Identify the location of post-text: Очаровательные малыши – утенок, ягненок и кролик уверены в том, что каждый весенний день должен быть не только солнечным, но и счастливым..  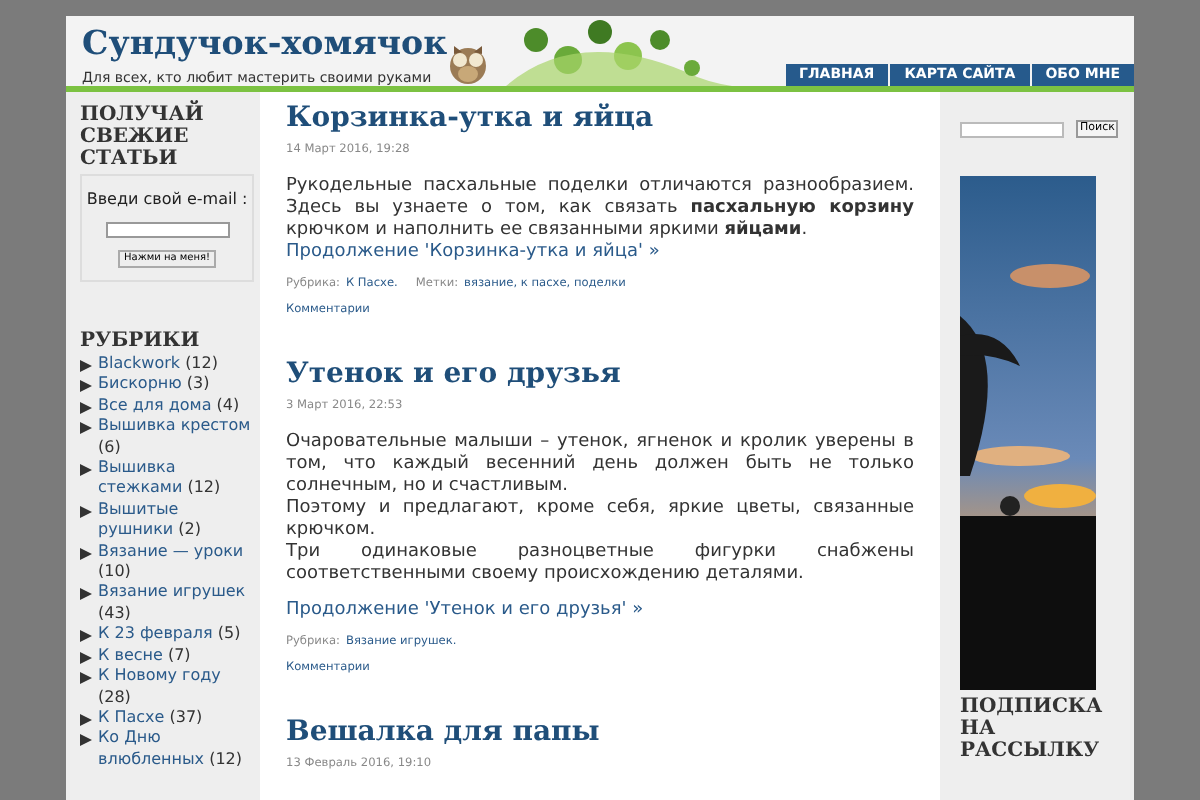
(600, 465).